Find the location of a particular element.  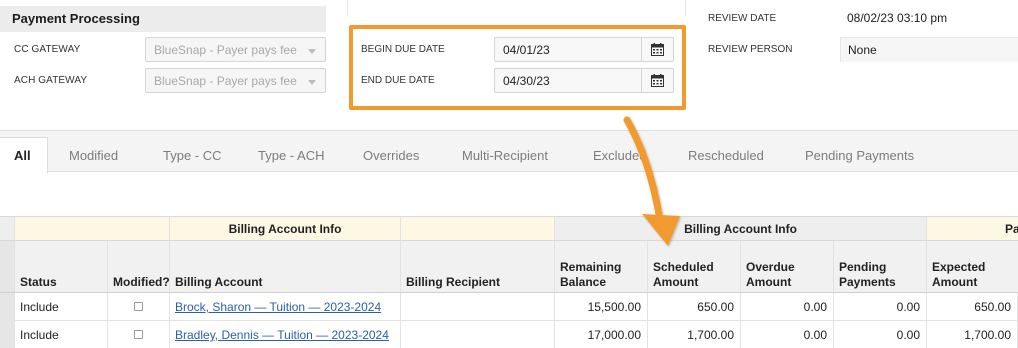

col-overdue-amount-label-1: Overdue is located at coordinates (770, 267).